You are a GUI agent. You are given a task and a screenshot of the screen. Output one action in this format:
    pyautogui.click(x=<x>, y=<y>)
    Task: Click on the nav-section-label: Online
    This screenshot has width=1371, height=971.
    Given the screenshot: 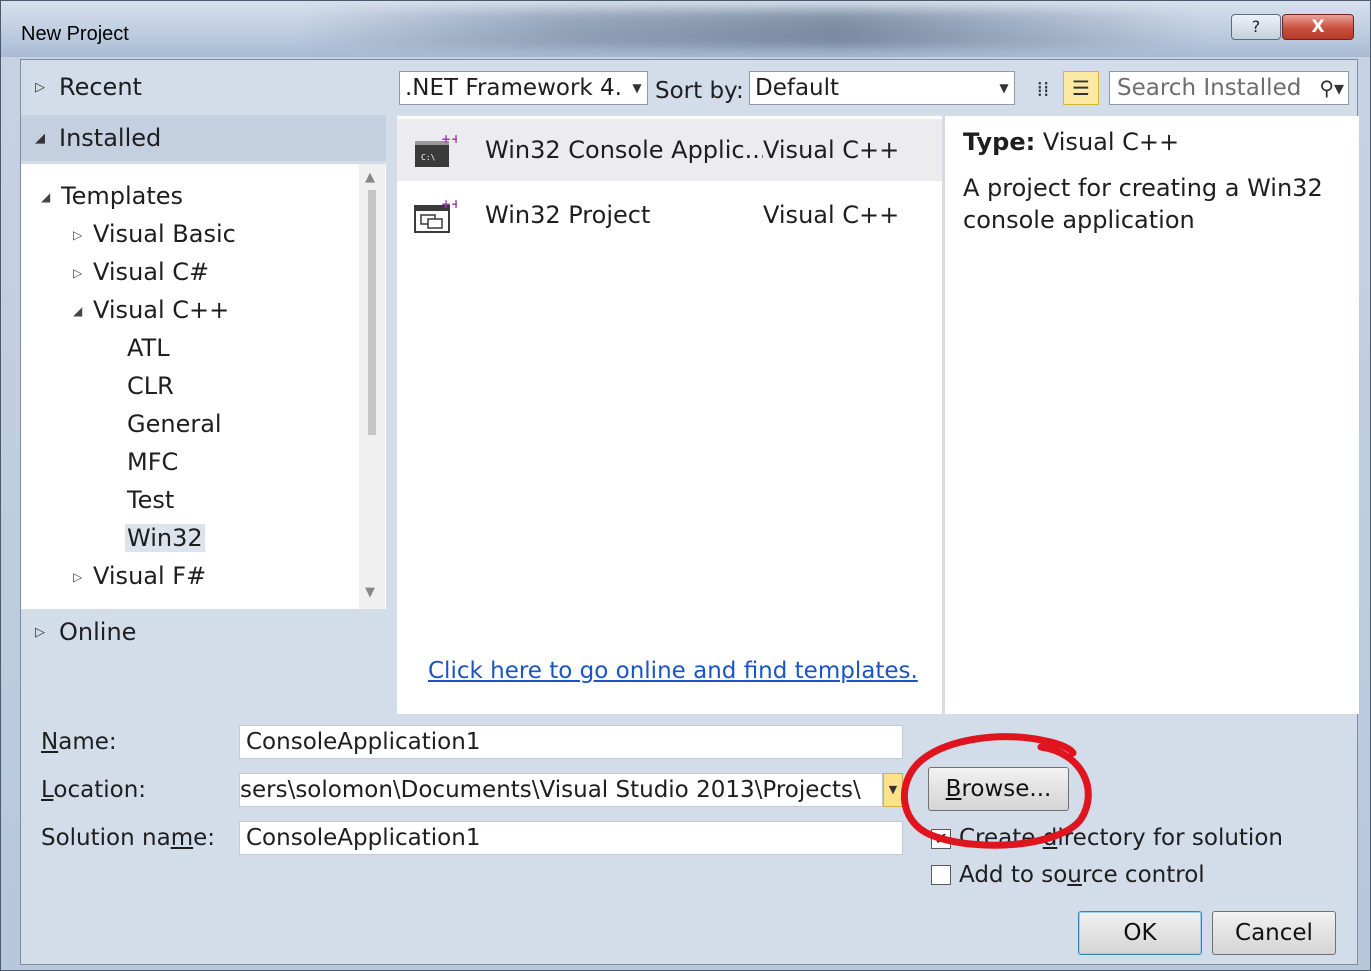 What is the action you would take?
    pyautogui.click(x=98, y=632)
    